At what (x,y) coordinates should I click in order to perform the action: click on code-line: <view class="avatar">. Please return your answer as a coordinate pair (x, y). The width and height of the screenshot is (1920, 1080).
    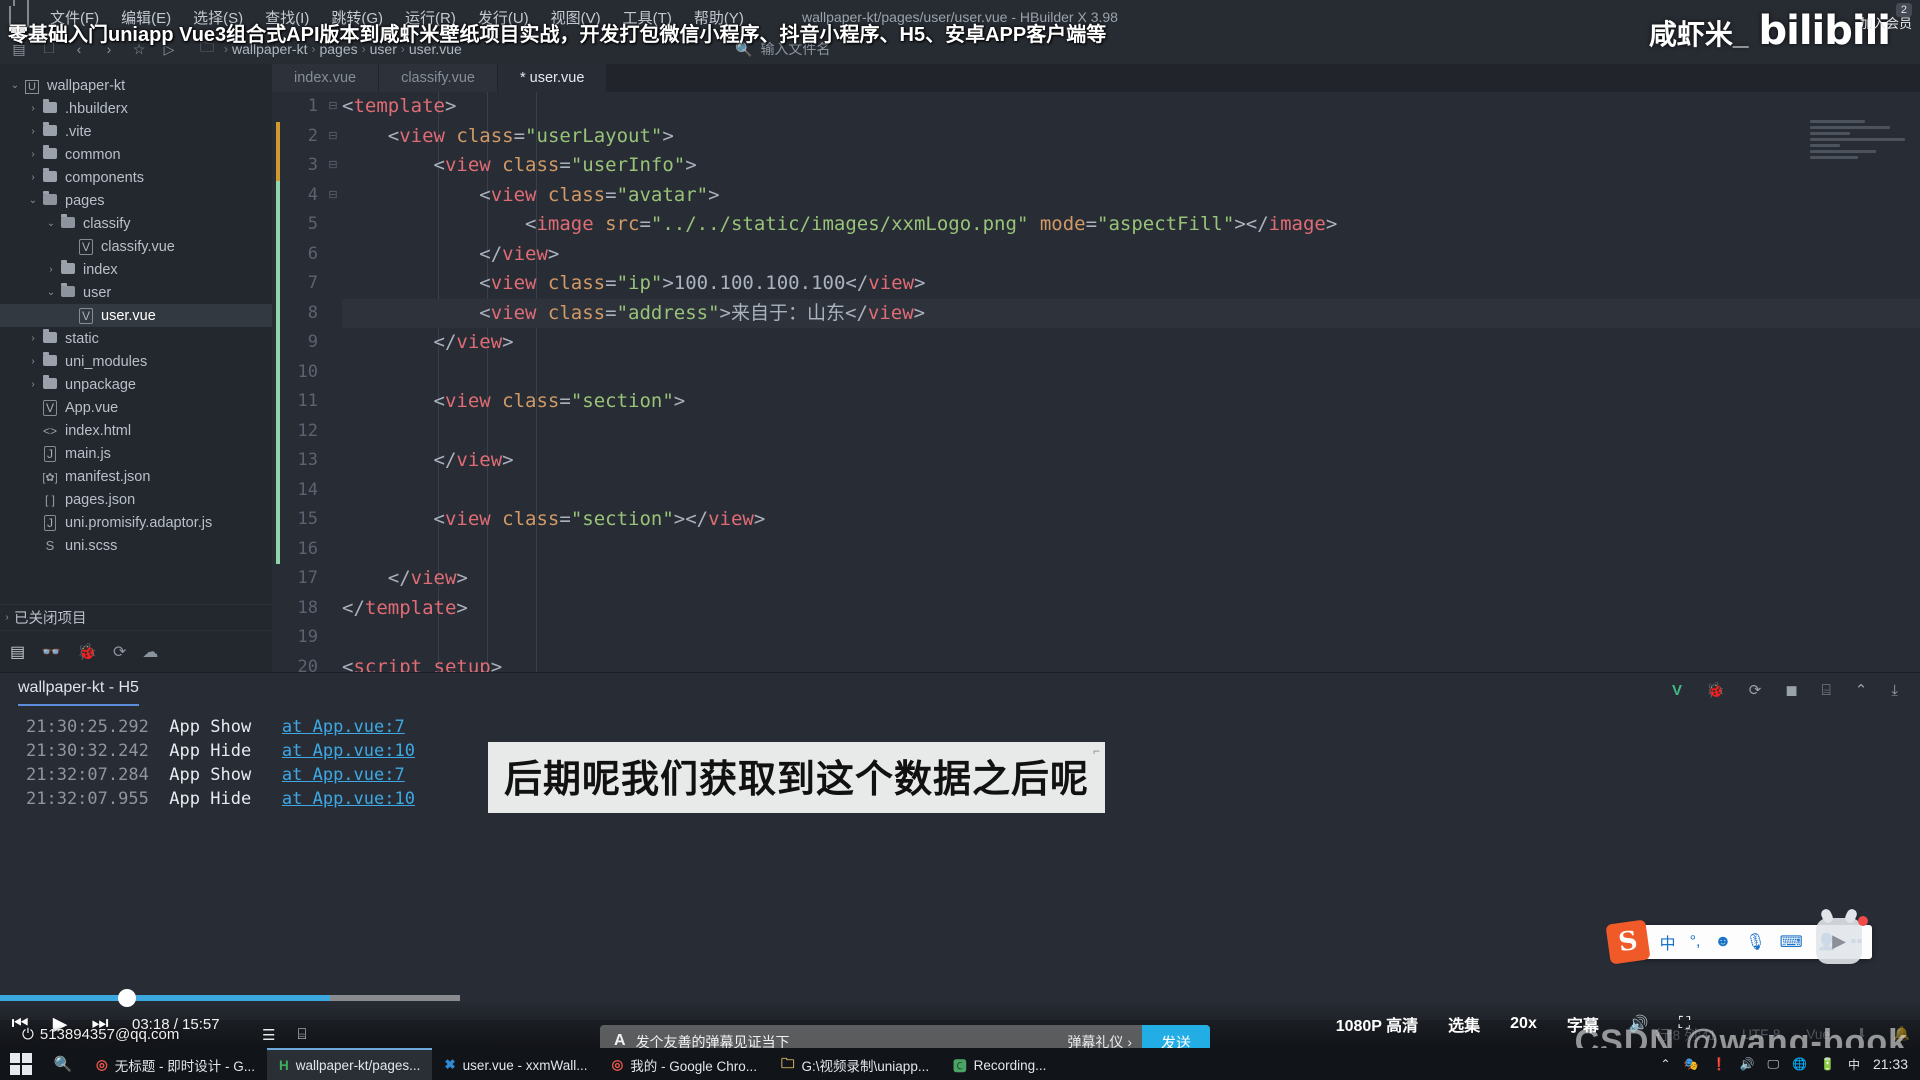
    Looking at the image, I should click on (1131, 196).